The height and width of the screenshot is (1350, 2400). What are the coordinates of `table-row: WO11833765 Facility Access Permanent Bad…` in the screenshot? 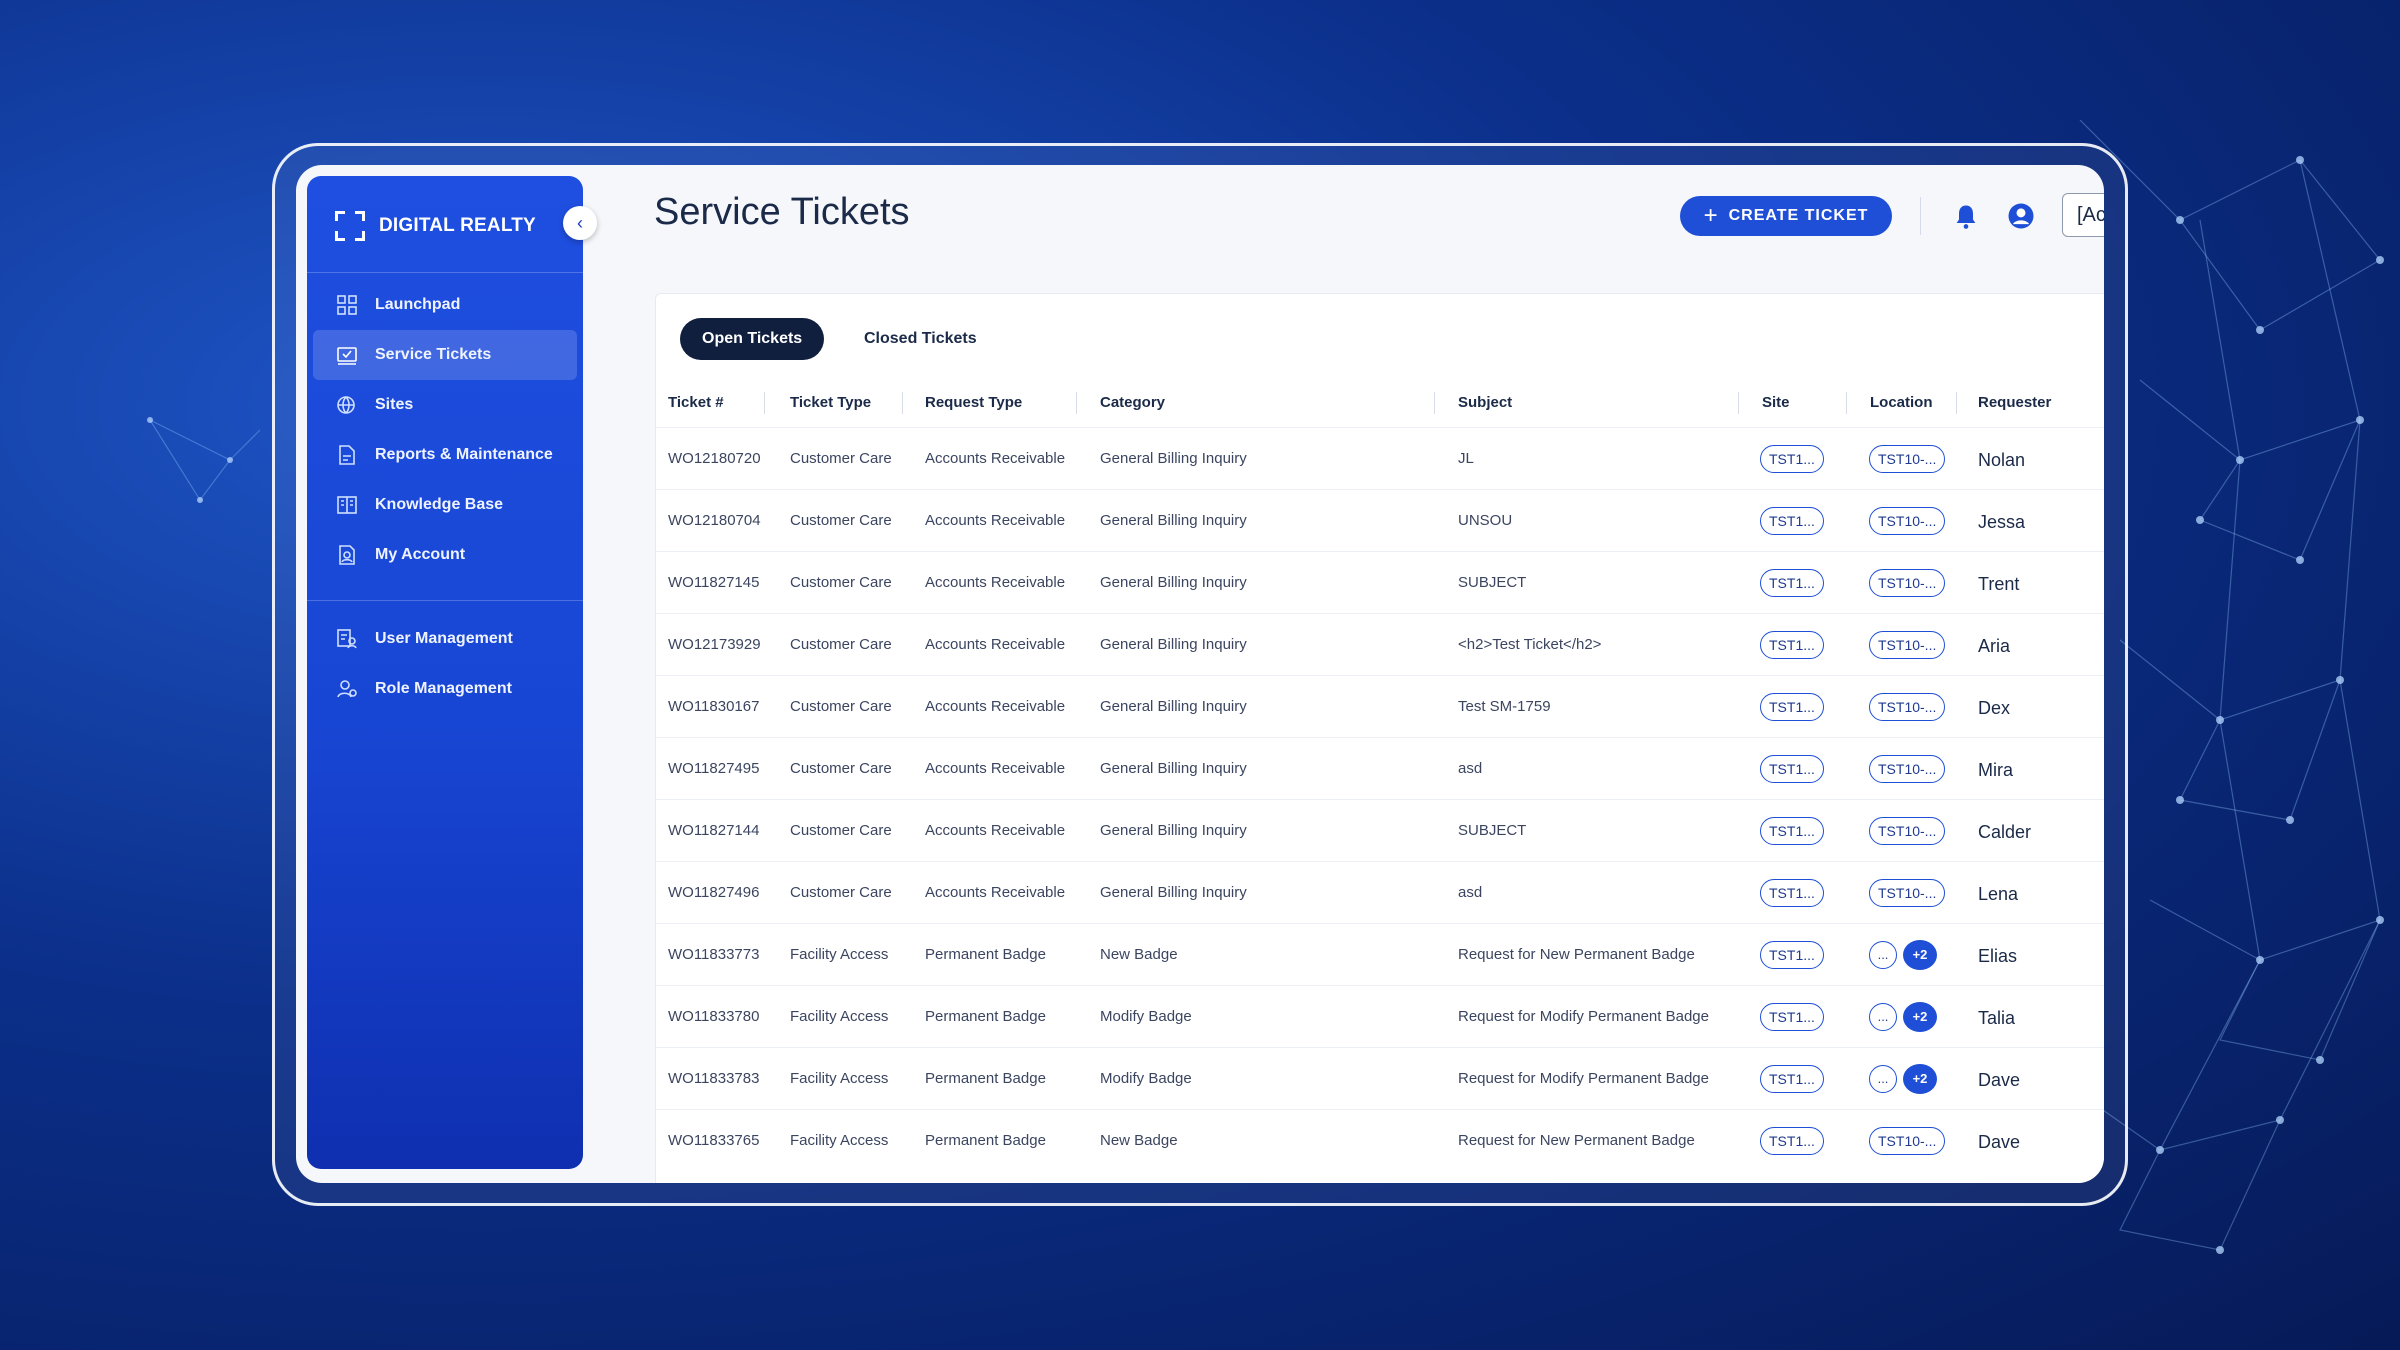 It's located at (1380, 1140).